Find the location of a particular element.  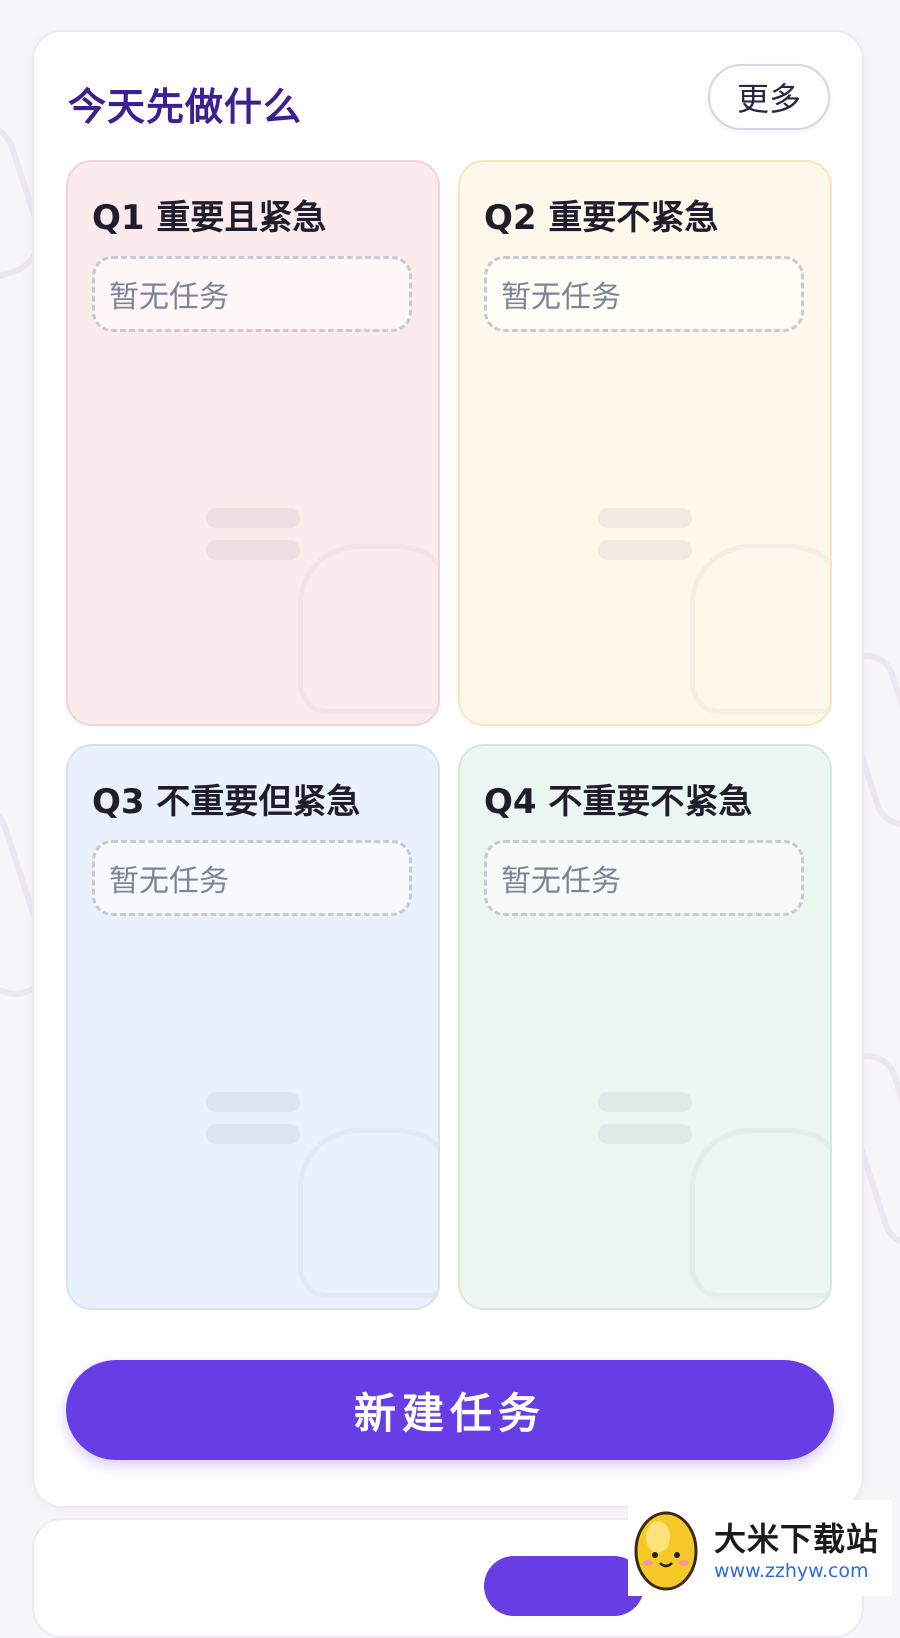

next-card-button is located at coordinates (564, 1586).